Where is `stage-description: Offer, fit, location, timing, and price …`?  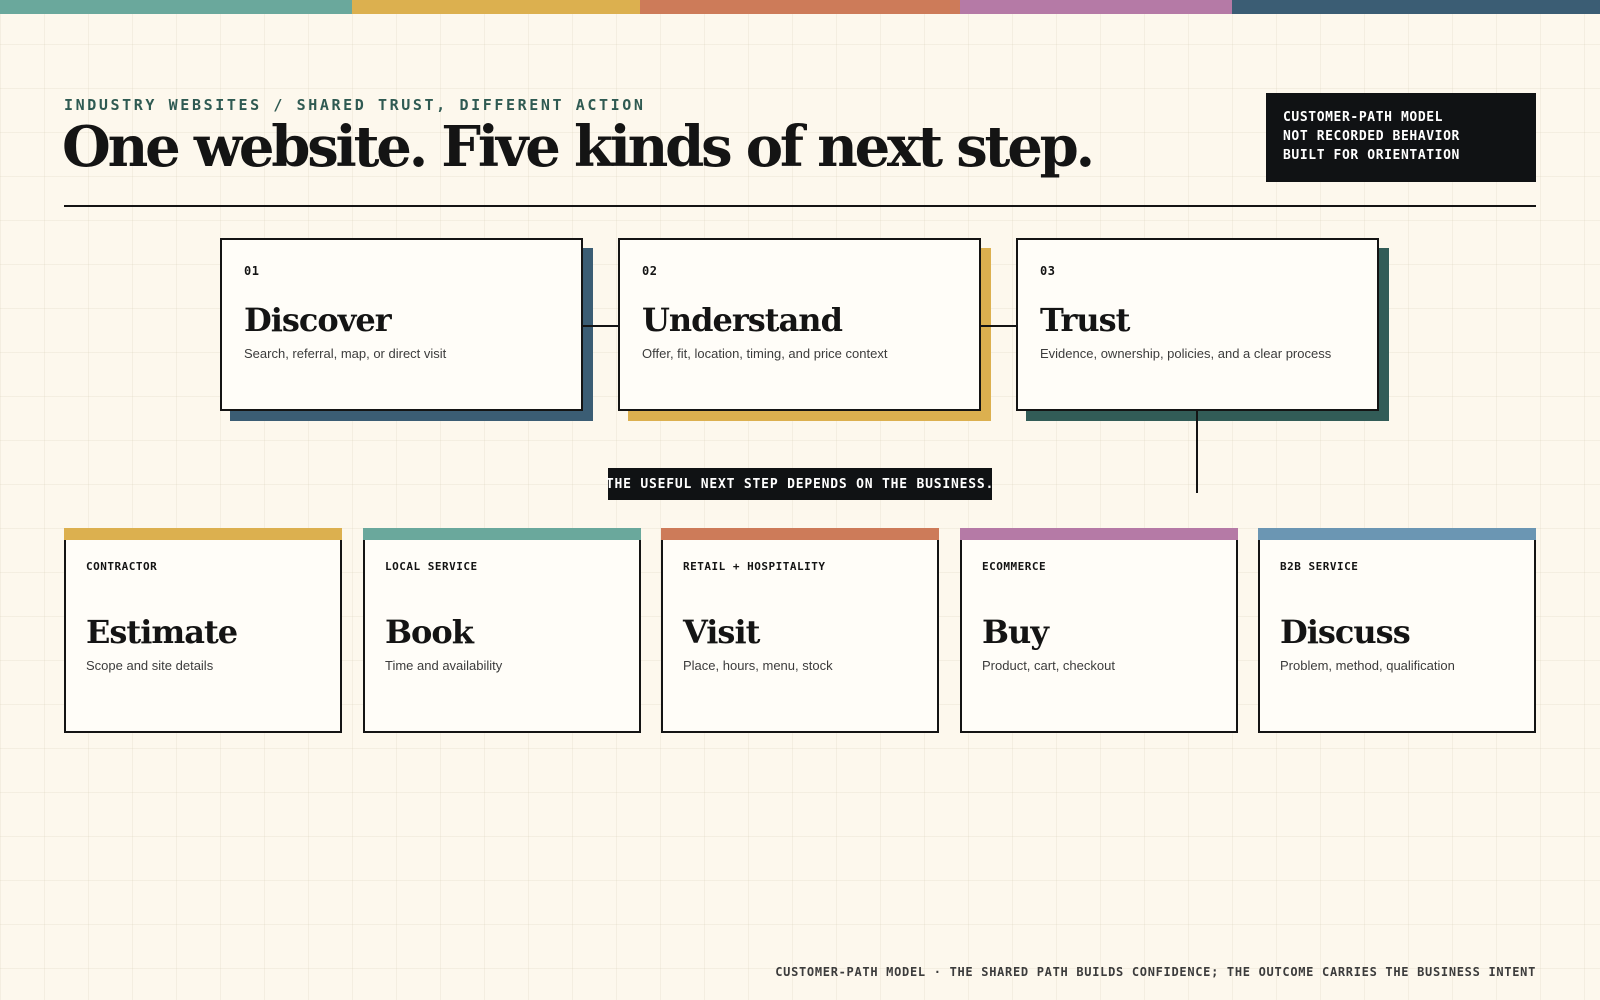
stage-description: Offer, fit, location, timing, and price … is located at coordinates (765, 353).